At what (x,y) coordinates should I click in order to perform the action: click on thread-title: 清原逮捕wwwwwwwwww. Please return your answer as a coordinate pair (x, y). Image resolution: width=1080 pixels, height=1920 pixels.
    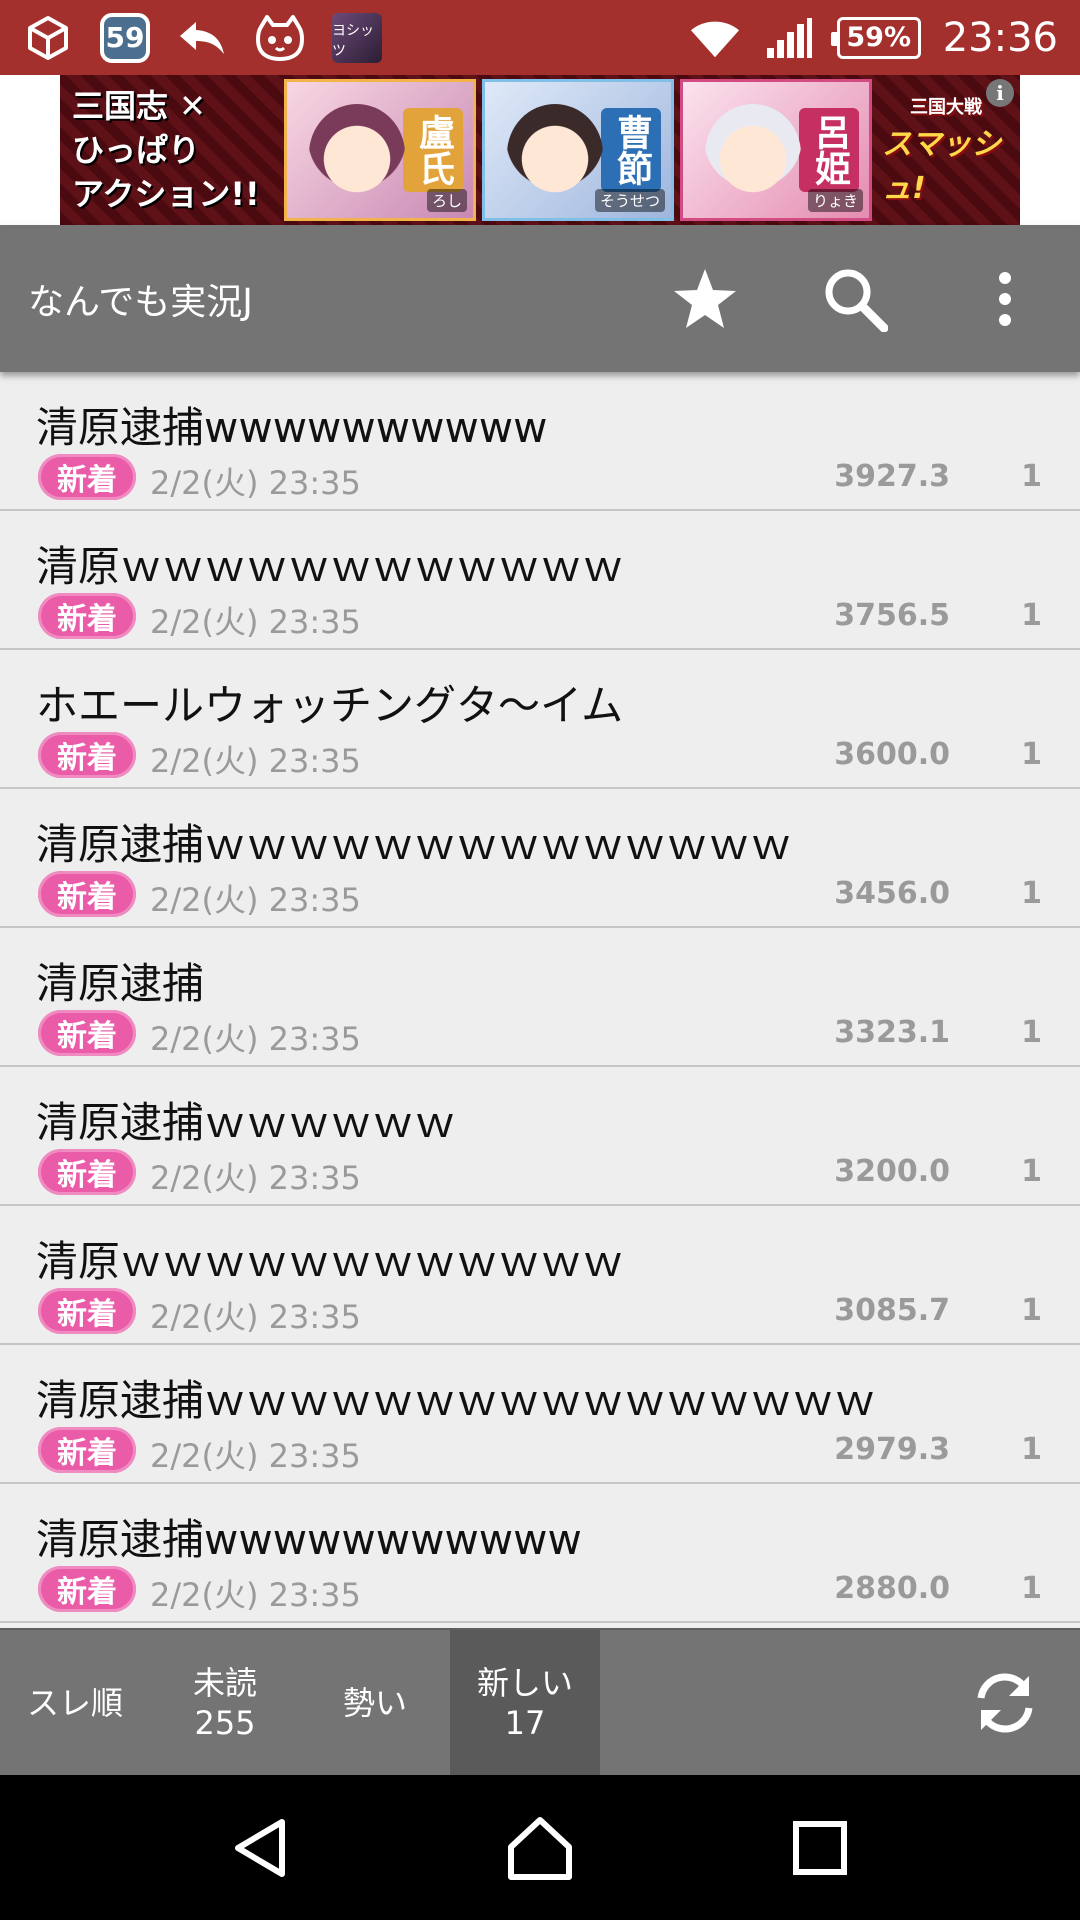
    Looking at the image, I should click on (292, 427).